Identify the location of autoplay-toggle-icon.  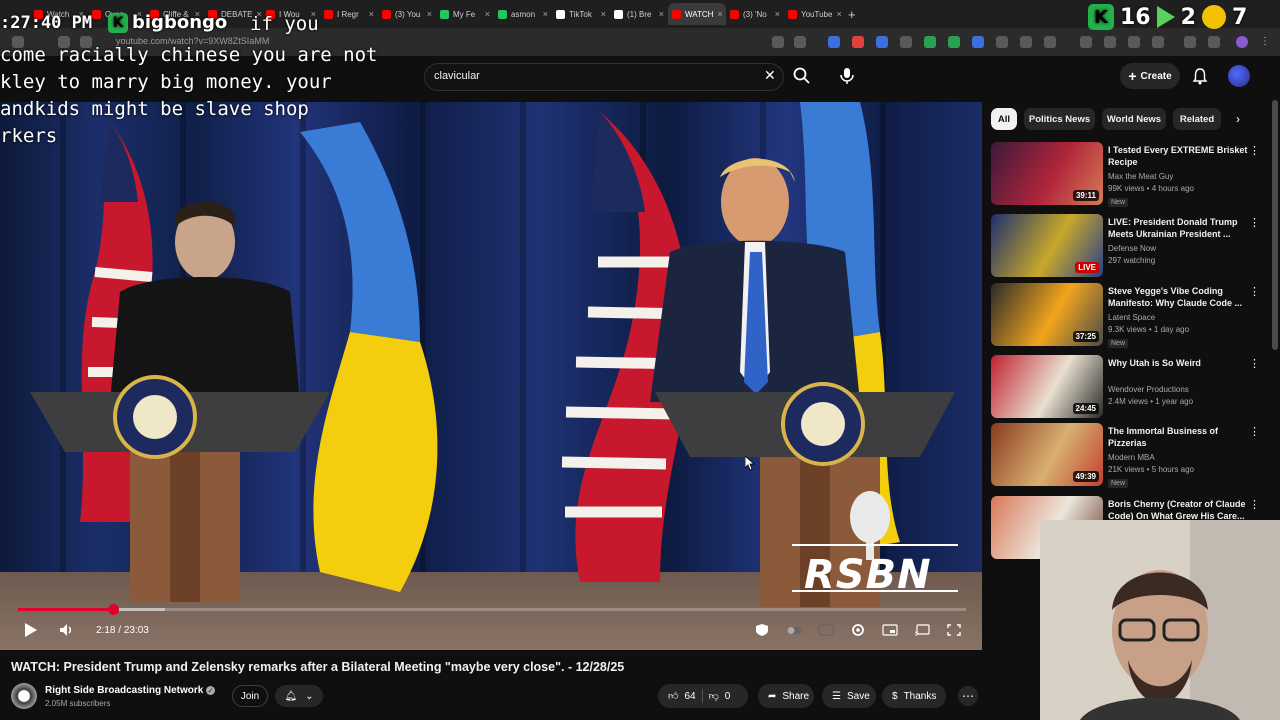
(794, 630).